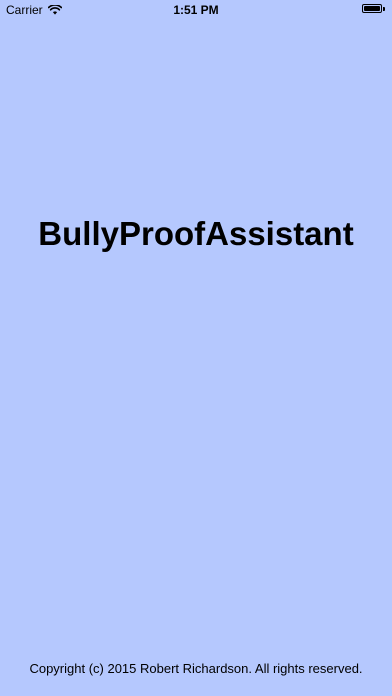 The width and height of the screenshot is (392, 696). I want to click on battery-body, so click(372, 8).